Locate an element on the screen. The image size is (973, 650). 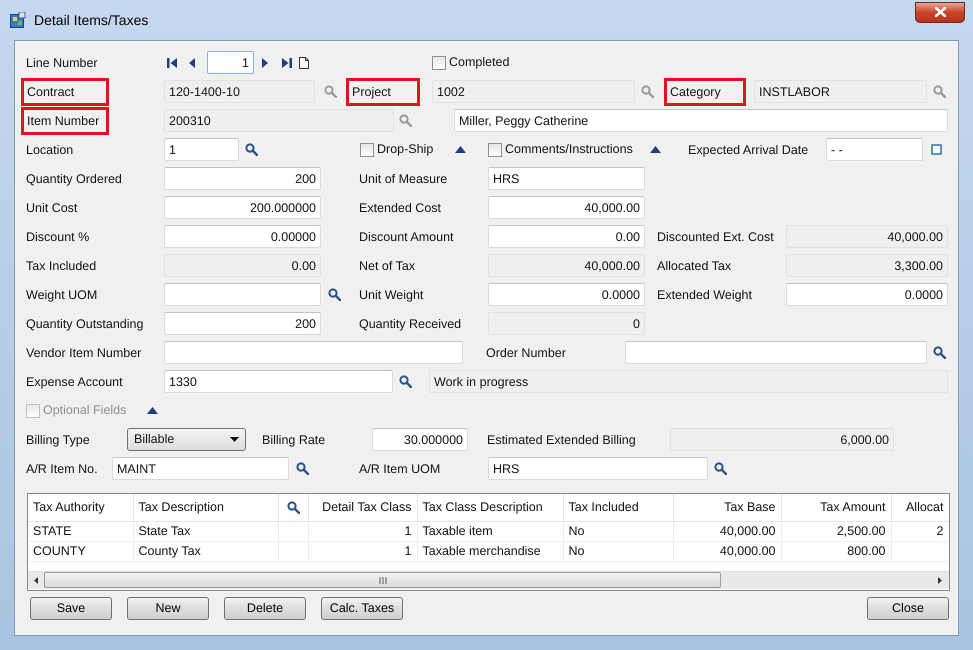
checkbox-label: Drop-Ship is located at coordinates (405, 149).